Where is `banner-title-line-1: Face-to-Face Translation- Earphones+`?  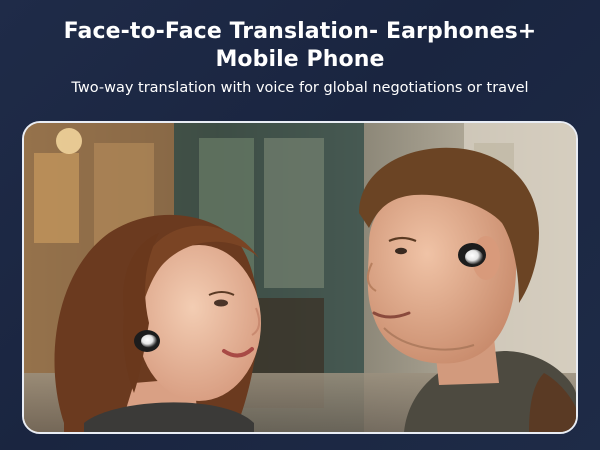
banner-title-line-1: Face-to-Face Translation- Earphones+ is located at coordinates (300, 31).